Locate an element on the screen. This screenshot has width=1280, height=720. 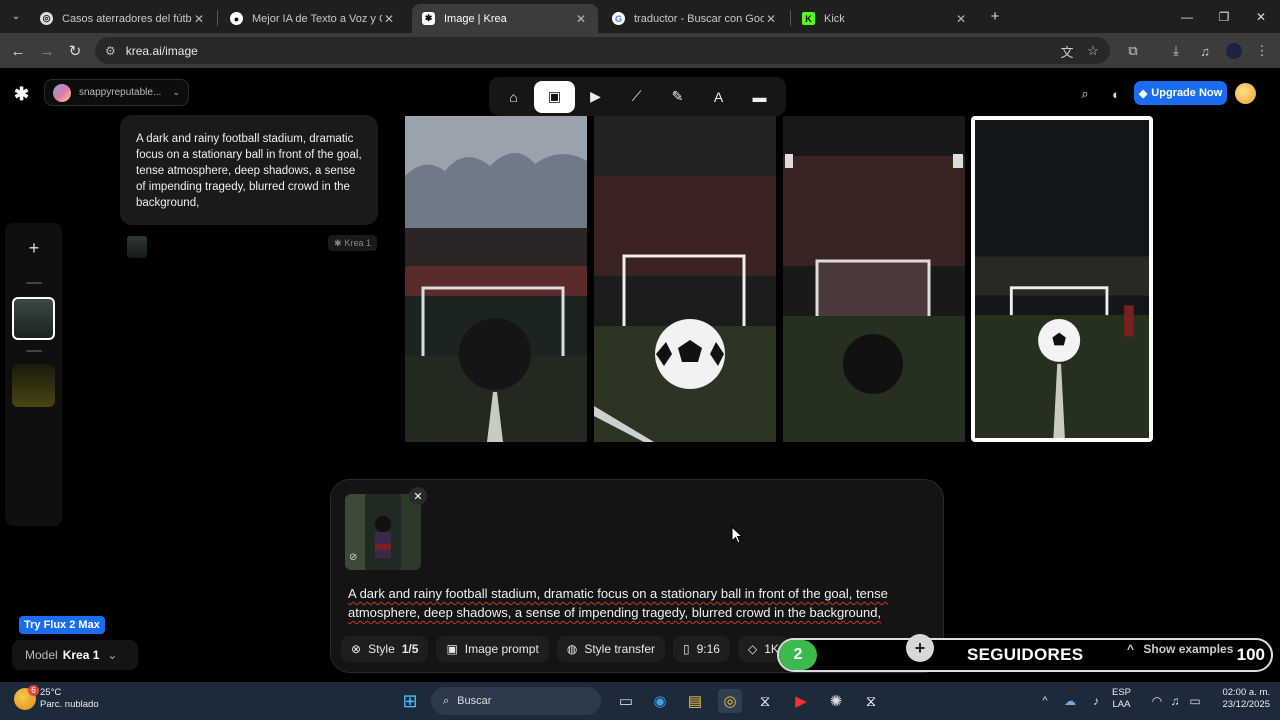
windows-start-icon: ⊞ is located at coordinates (410, 701).